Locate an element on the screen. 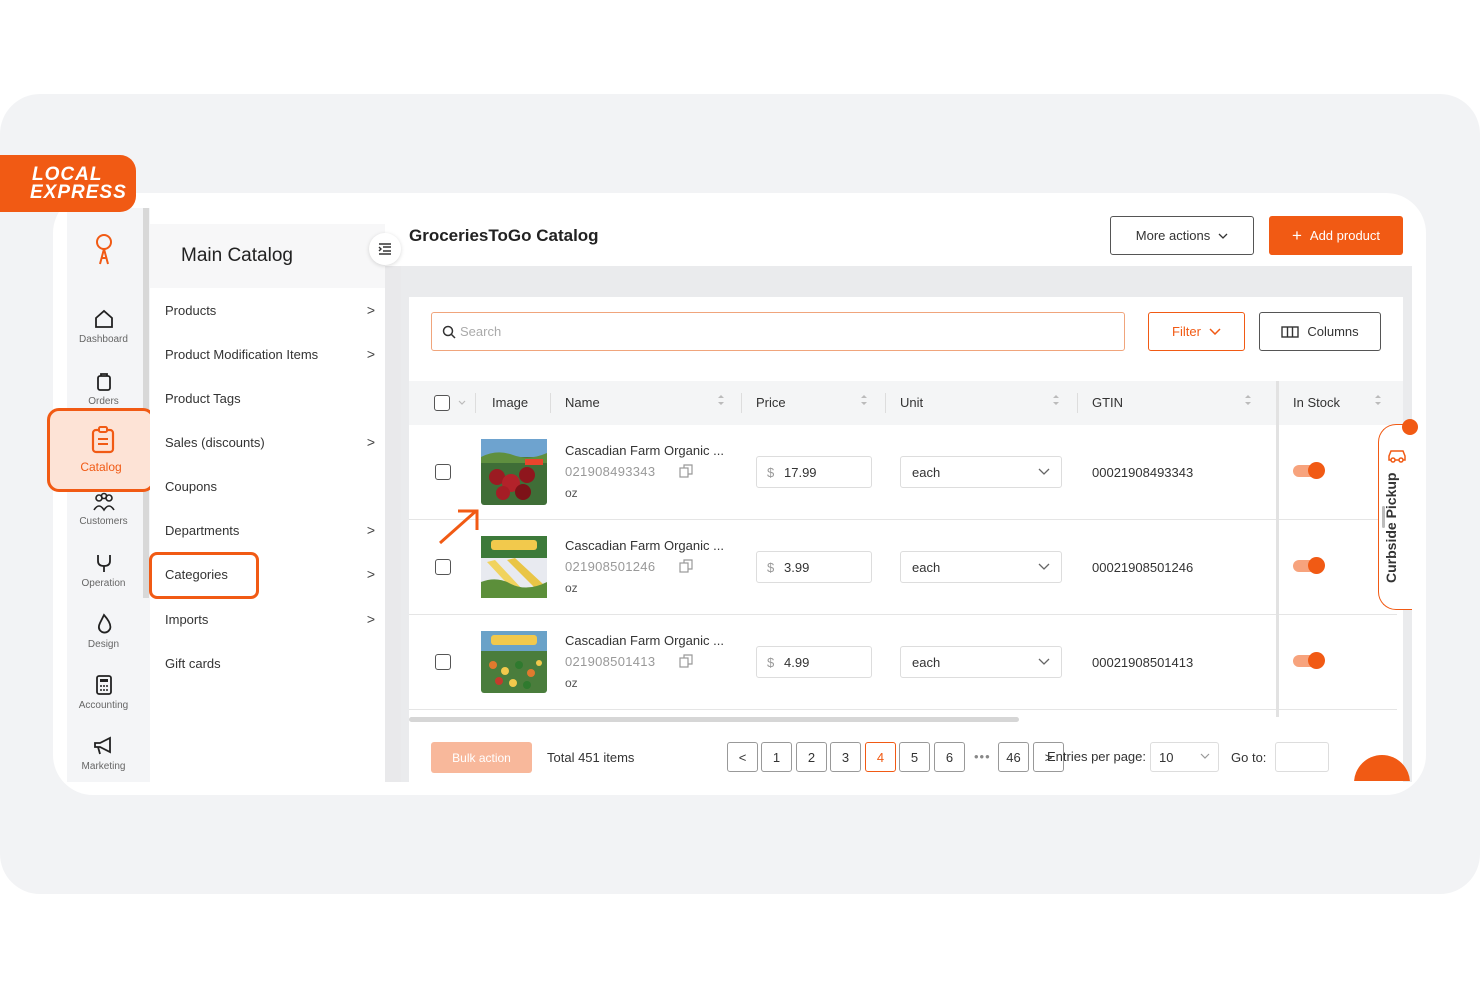 The width and height of the screenshot is (1480, 987). sidebar-item-marketing: Marketing is located at coordinates (103, 753).